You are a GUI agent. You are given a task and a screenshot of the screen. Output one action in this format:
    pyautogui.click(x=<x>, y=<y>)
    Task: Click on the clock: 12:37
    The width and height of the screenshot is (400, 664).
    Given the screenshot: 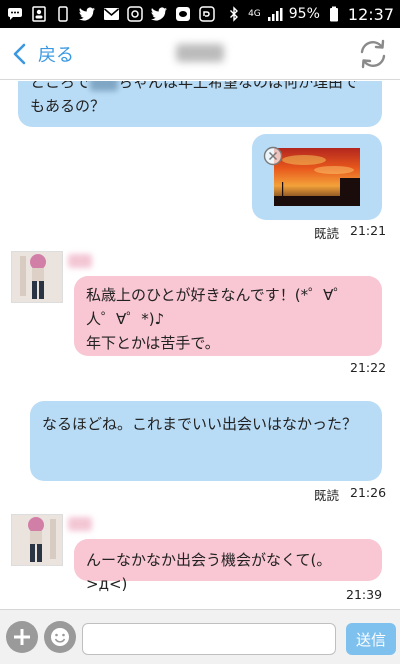 What is the action you would take?
    pyautogui.click(x=370, y=14)
    